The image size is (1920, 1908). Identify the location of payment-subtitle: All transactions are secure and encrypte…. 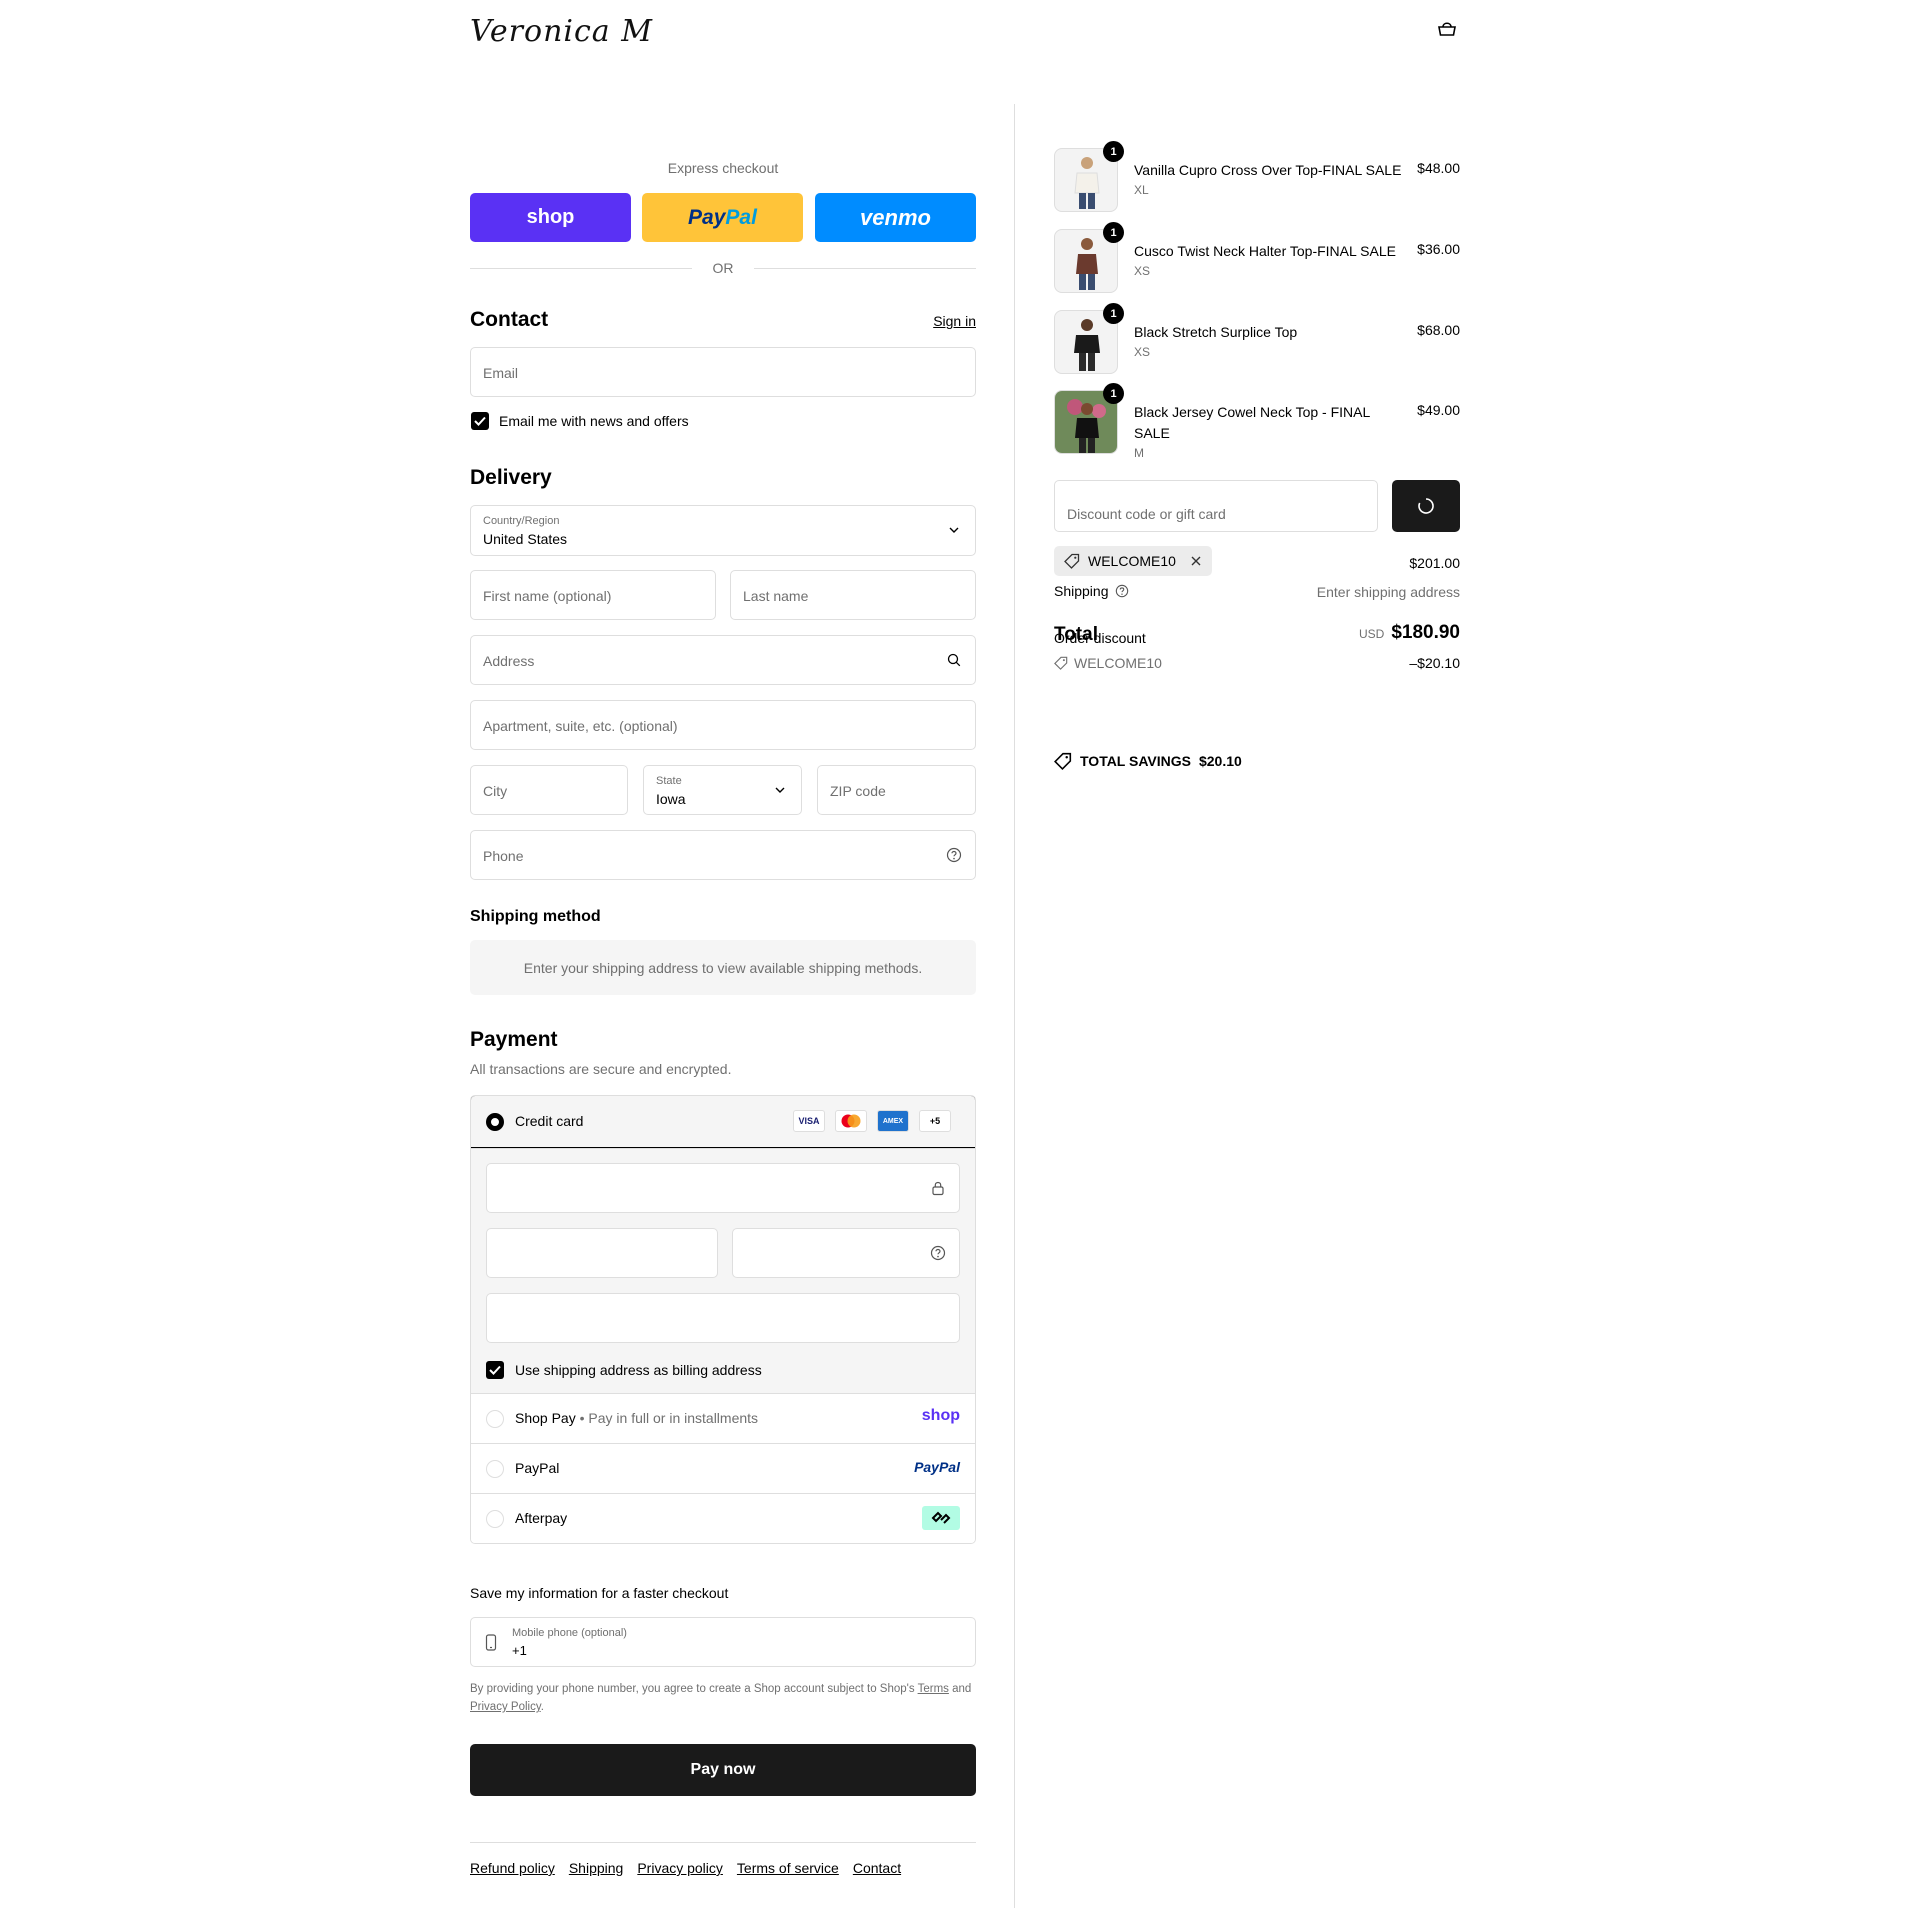
(601, 1069).